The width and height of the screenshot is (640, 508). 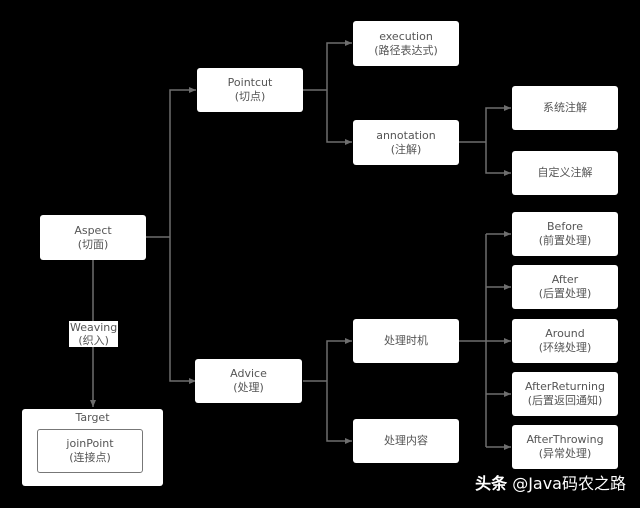 What do you see at coordinates (90, 443) in the screenshot?
I see `node-join-point-title: joinPoint` at bounding box center [90, 443].